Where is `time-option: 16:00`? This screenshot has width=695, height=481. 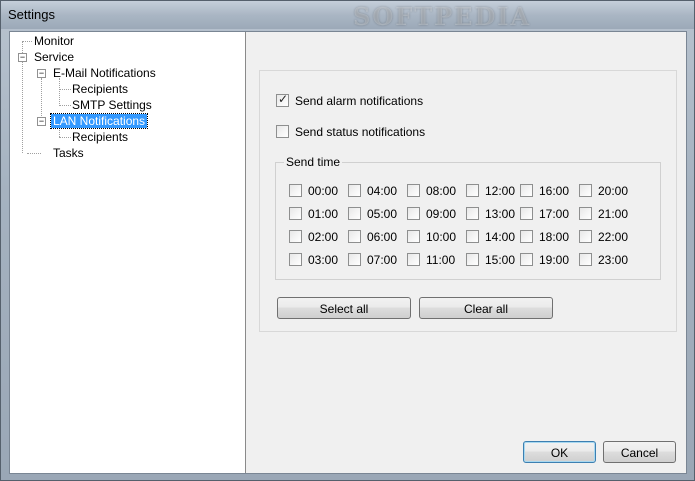
time-option: 16:00 is located at coordinates (544, 190).